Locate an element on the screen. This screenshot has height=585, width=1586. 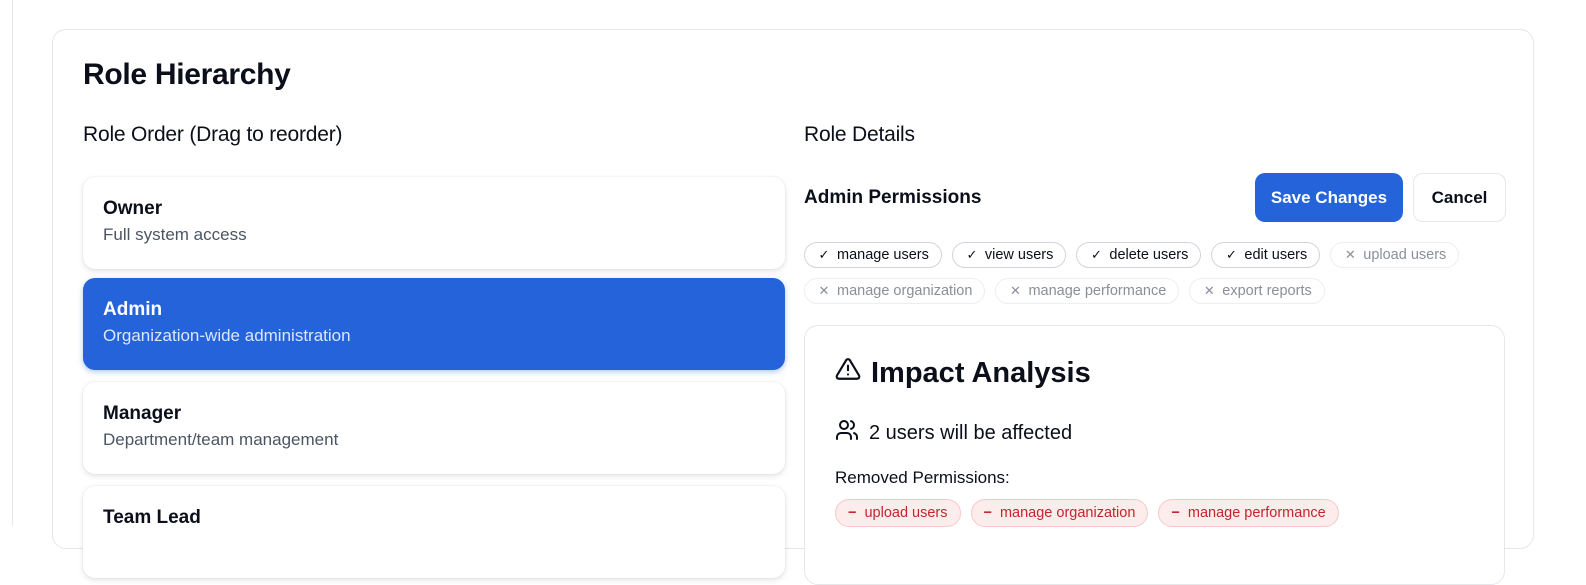
permission-chip-upload-users: ✕ upload users is located at coordinates (1395, 255).